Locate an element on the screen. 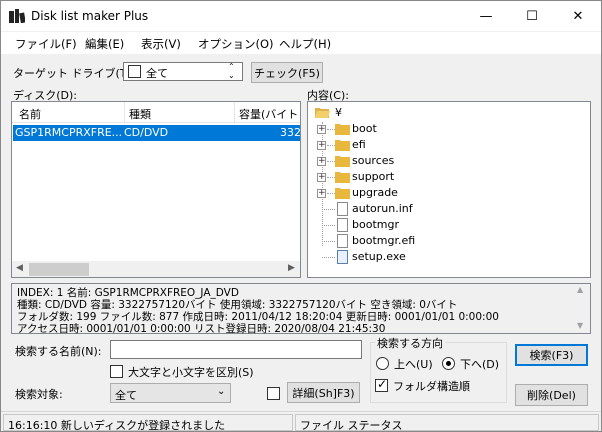 The width and height of the screenshot is (602, 432). menu-edit: 編集(E) is located at coordinates (104, 44).